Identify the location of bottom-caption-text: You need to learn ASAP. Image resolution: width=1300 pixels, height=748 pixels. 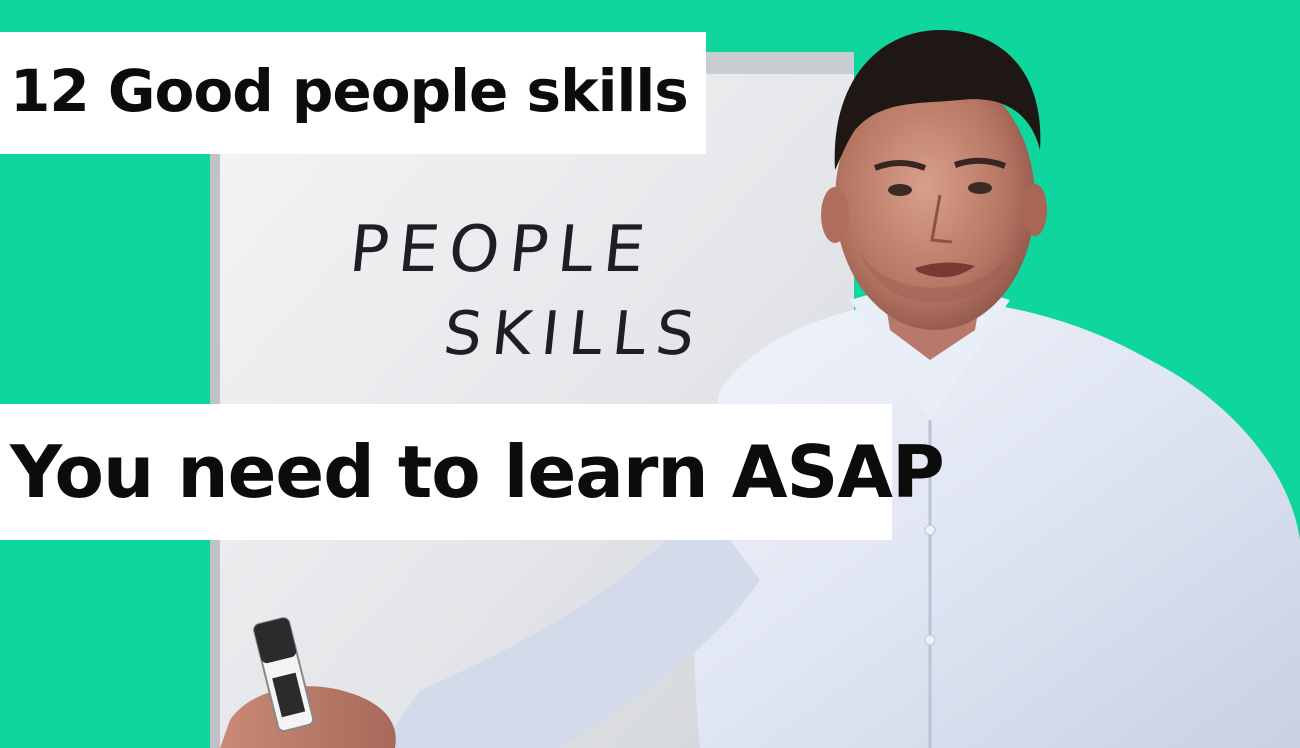
(477, 472).